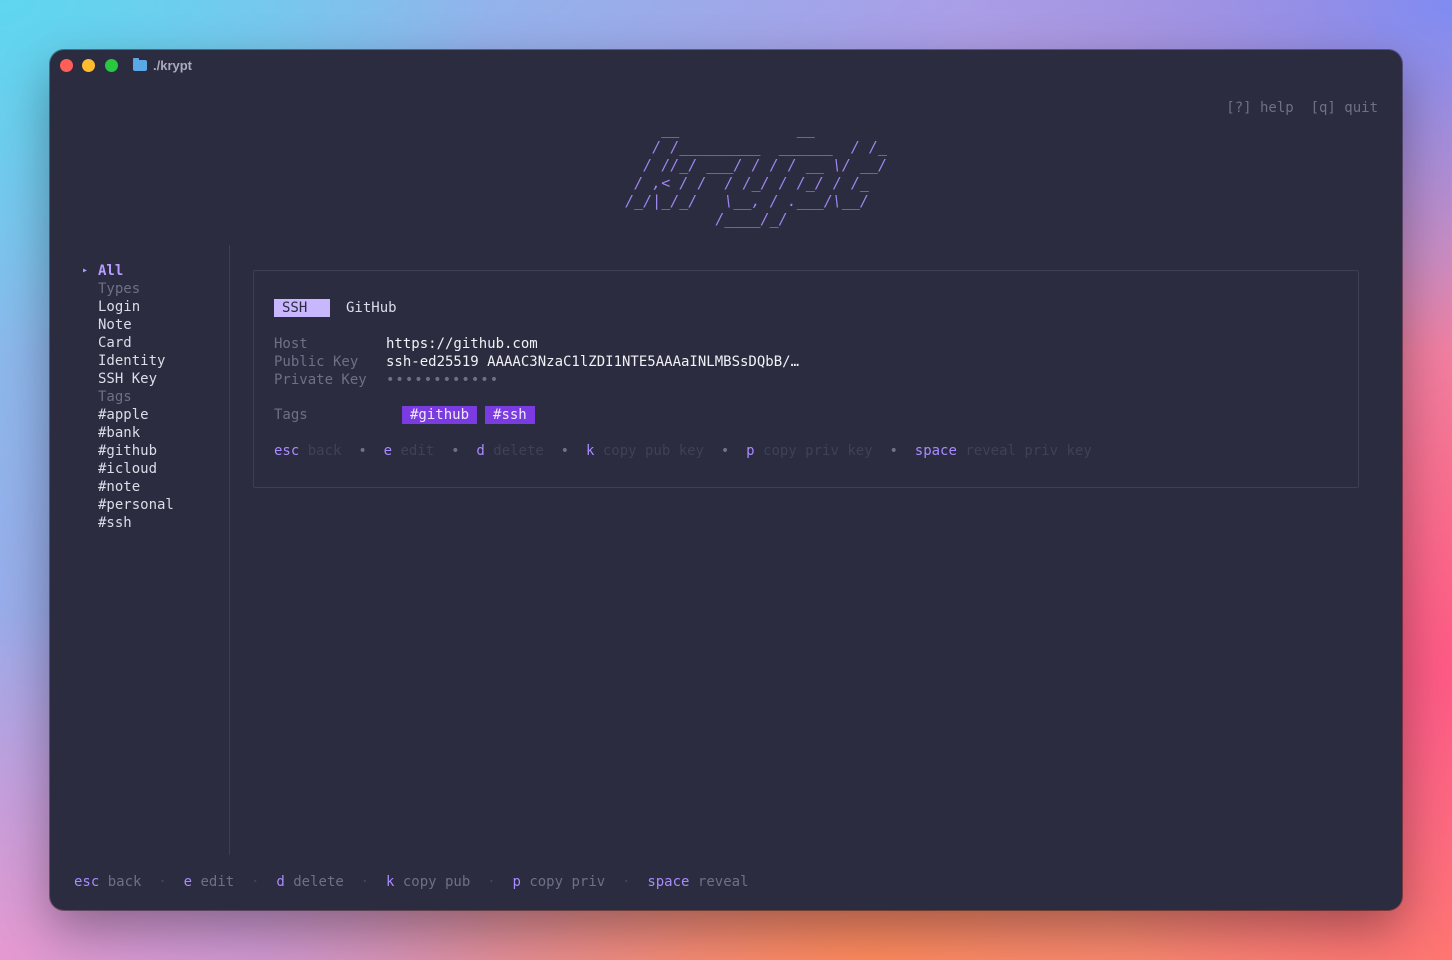  I want to click on hint-desc-delete: delete, so click(518, 451).